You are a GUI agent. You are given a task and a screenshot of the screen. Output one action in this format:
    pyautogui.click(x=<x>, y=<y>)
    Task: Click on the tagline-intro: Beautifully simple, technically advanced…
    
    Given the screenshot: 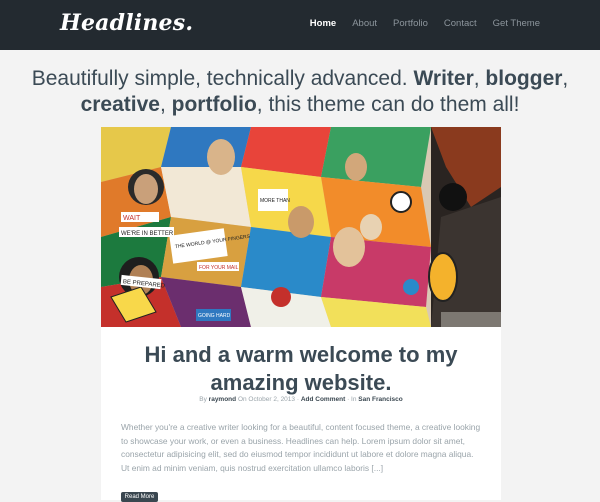 What is the action you would take?
    pyautogui.click(x=219, y=78)
    